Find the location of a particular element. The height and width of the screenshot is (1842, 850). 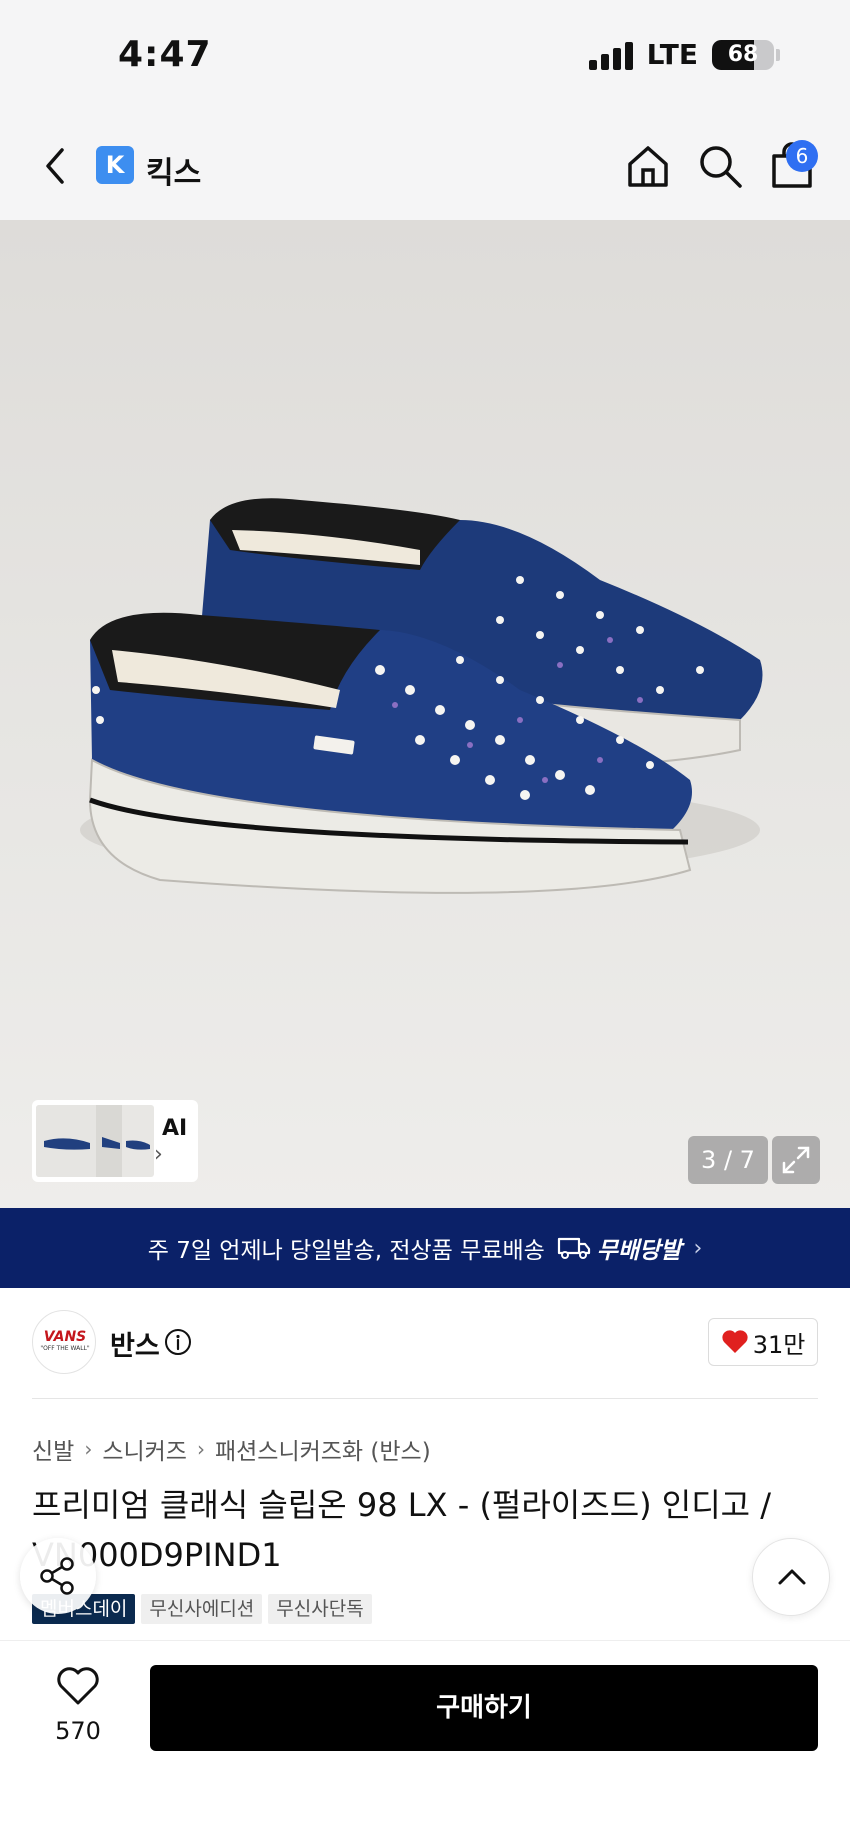

tag: 무신사에디션 is located at coordinates (202, 1609).